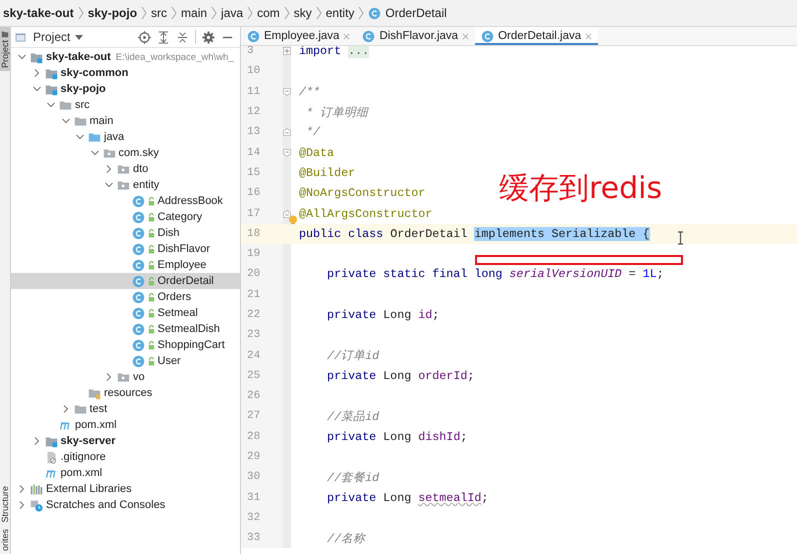  Describe the element at coordinates (125, 121) in the screenshot. I see `tree-item: main` at that location.